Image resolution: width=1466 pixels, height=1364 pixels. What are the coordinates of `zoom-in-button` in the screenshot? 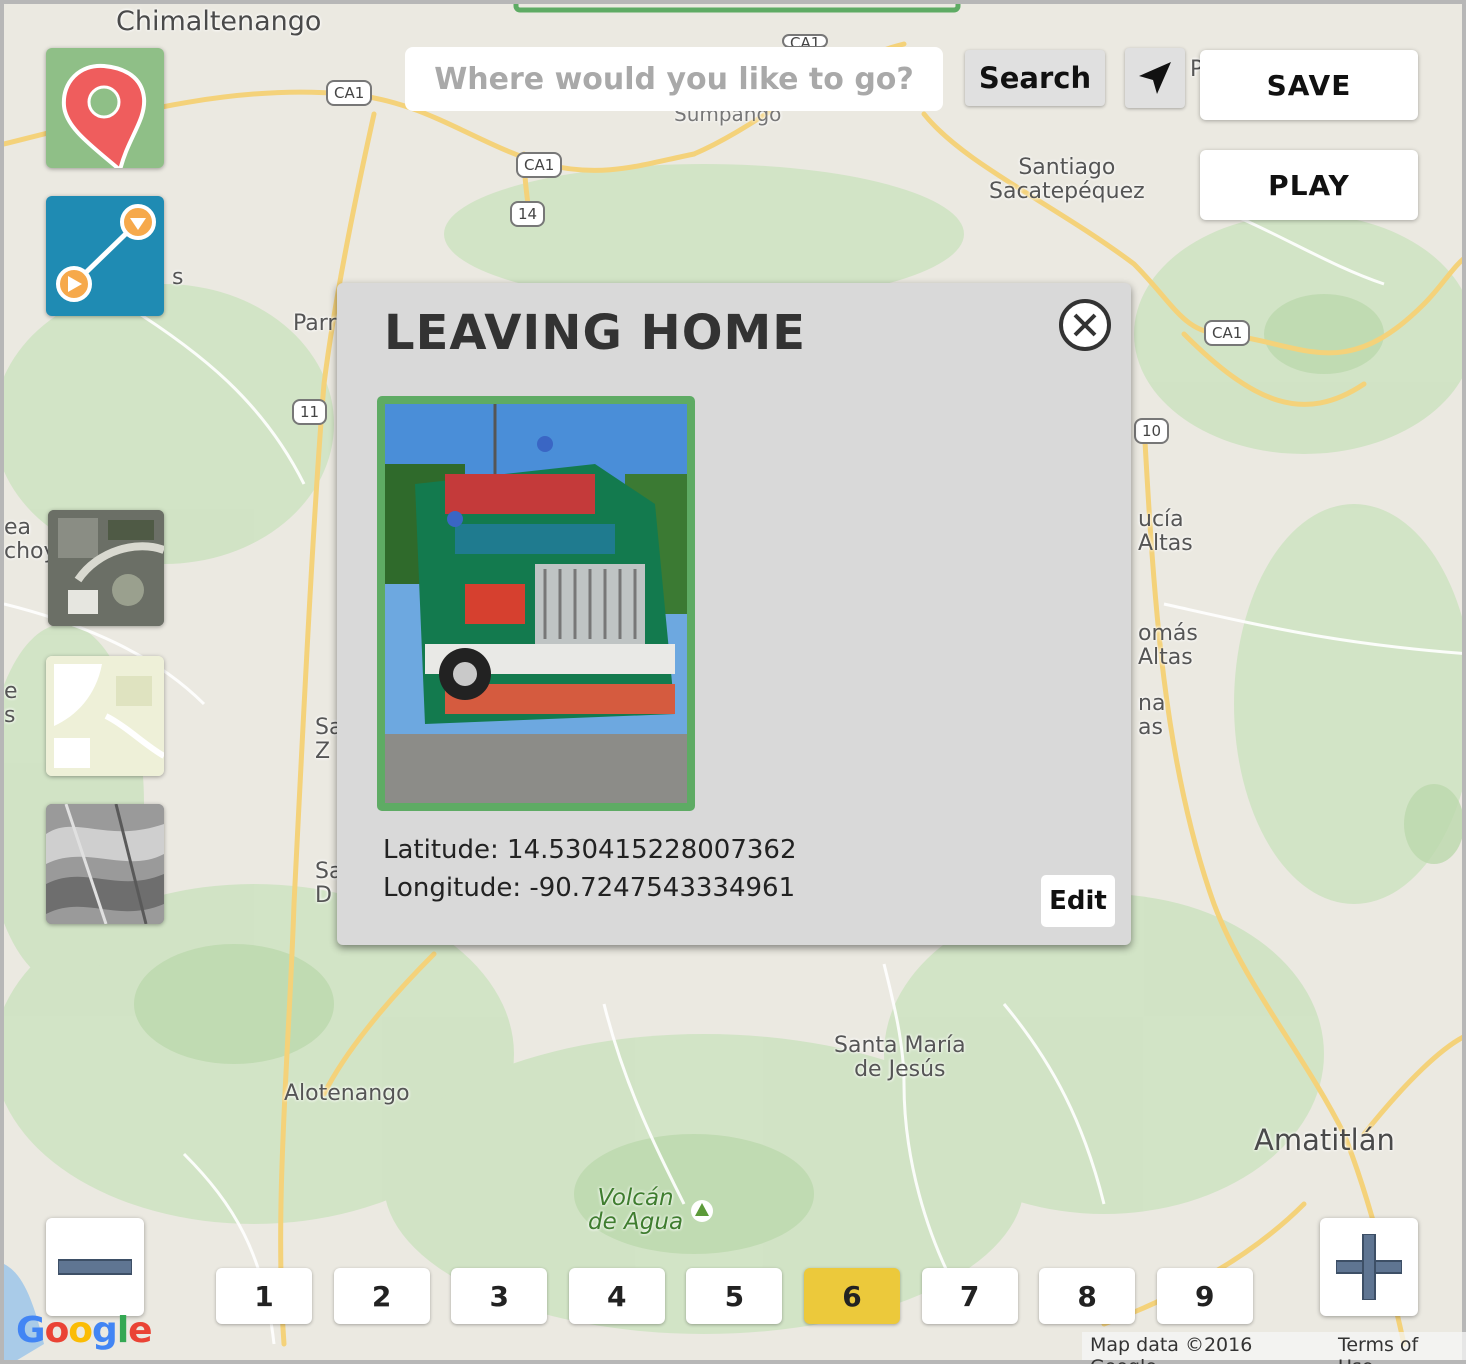 It's located at (1369, 1267).